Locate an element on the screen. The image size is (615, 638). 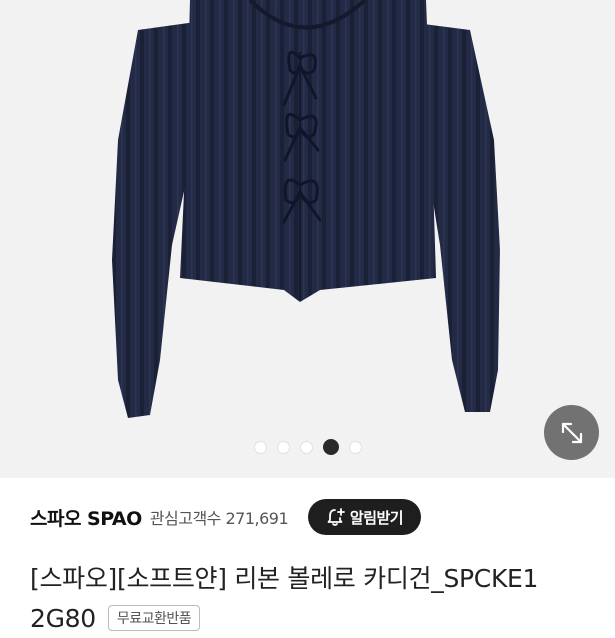
product-title-continued: 2G80 is located at coordinates (63, 618).